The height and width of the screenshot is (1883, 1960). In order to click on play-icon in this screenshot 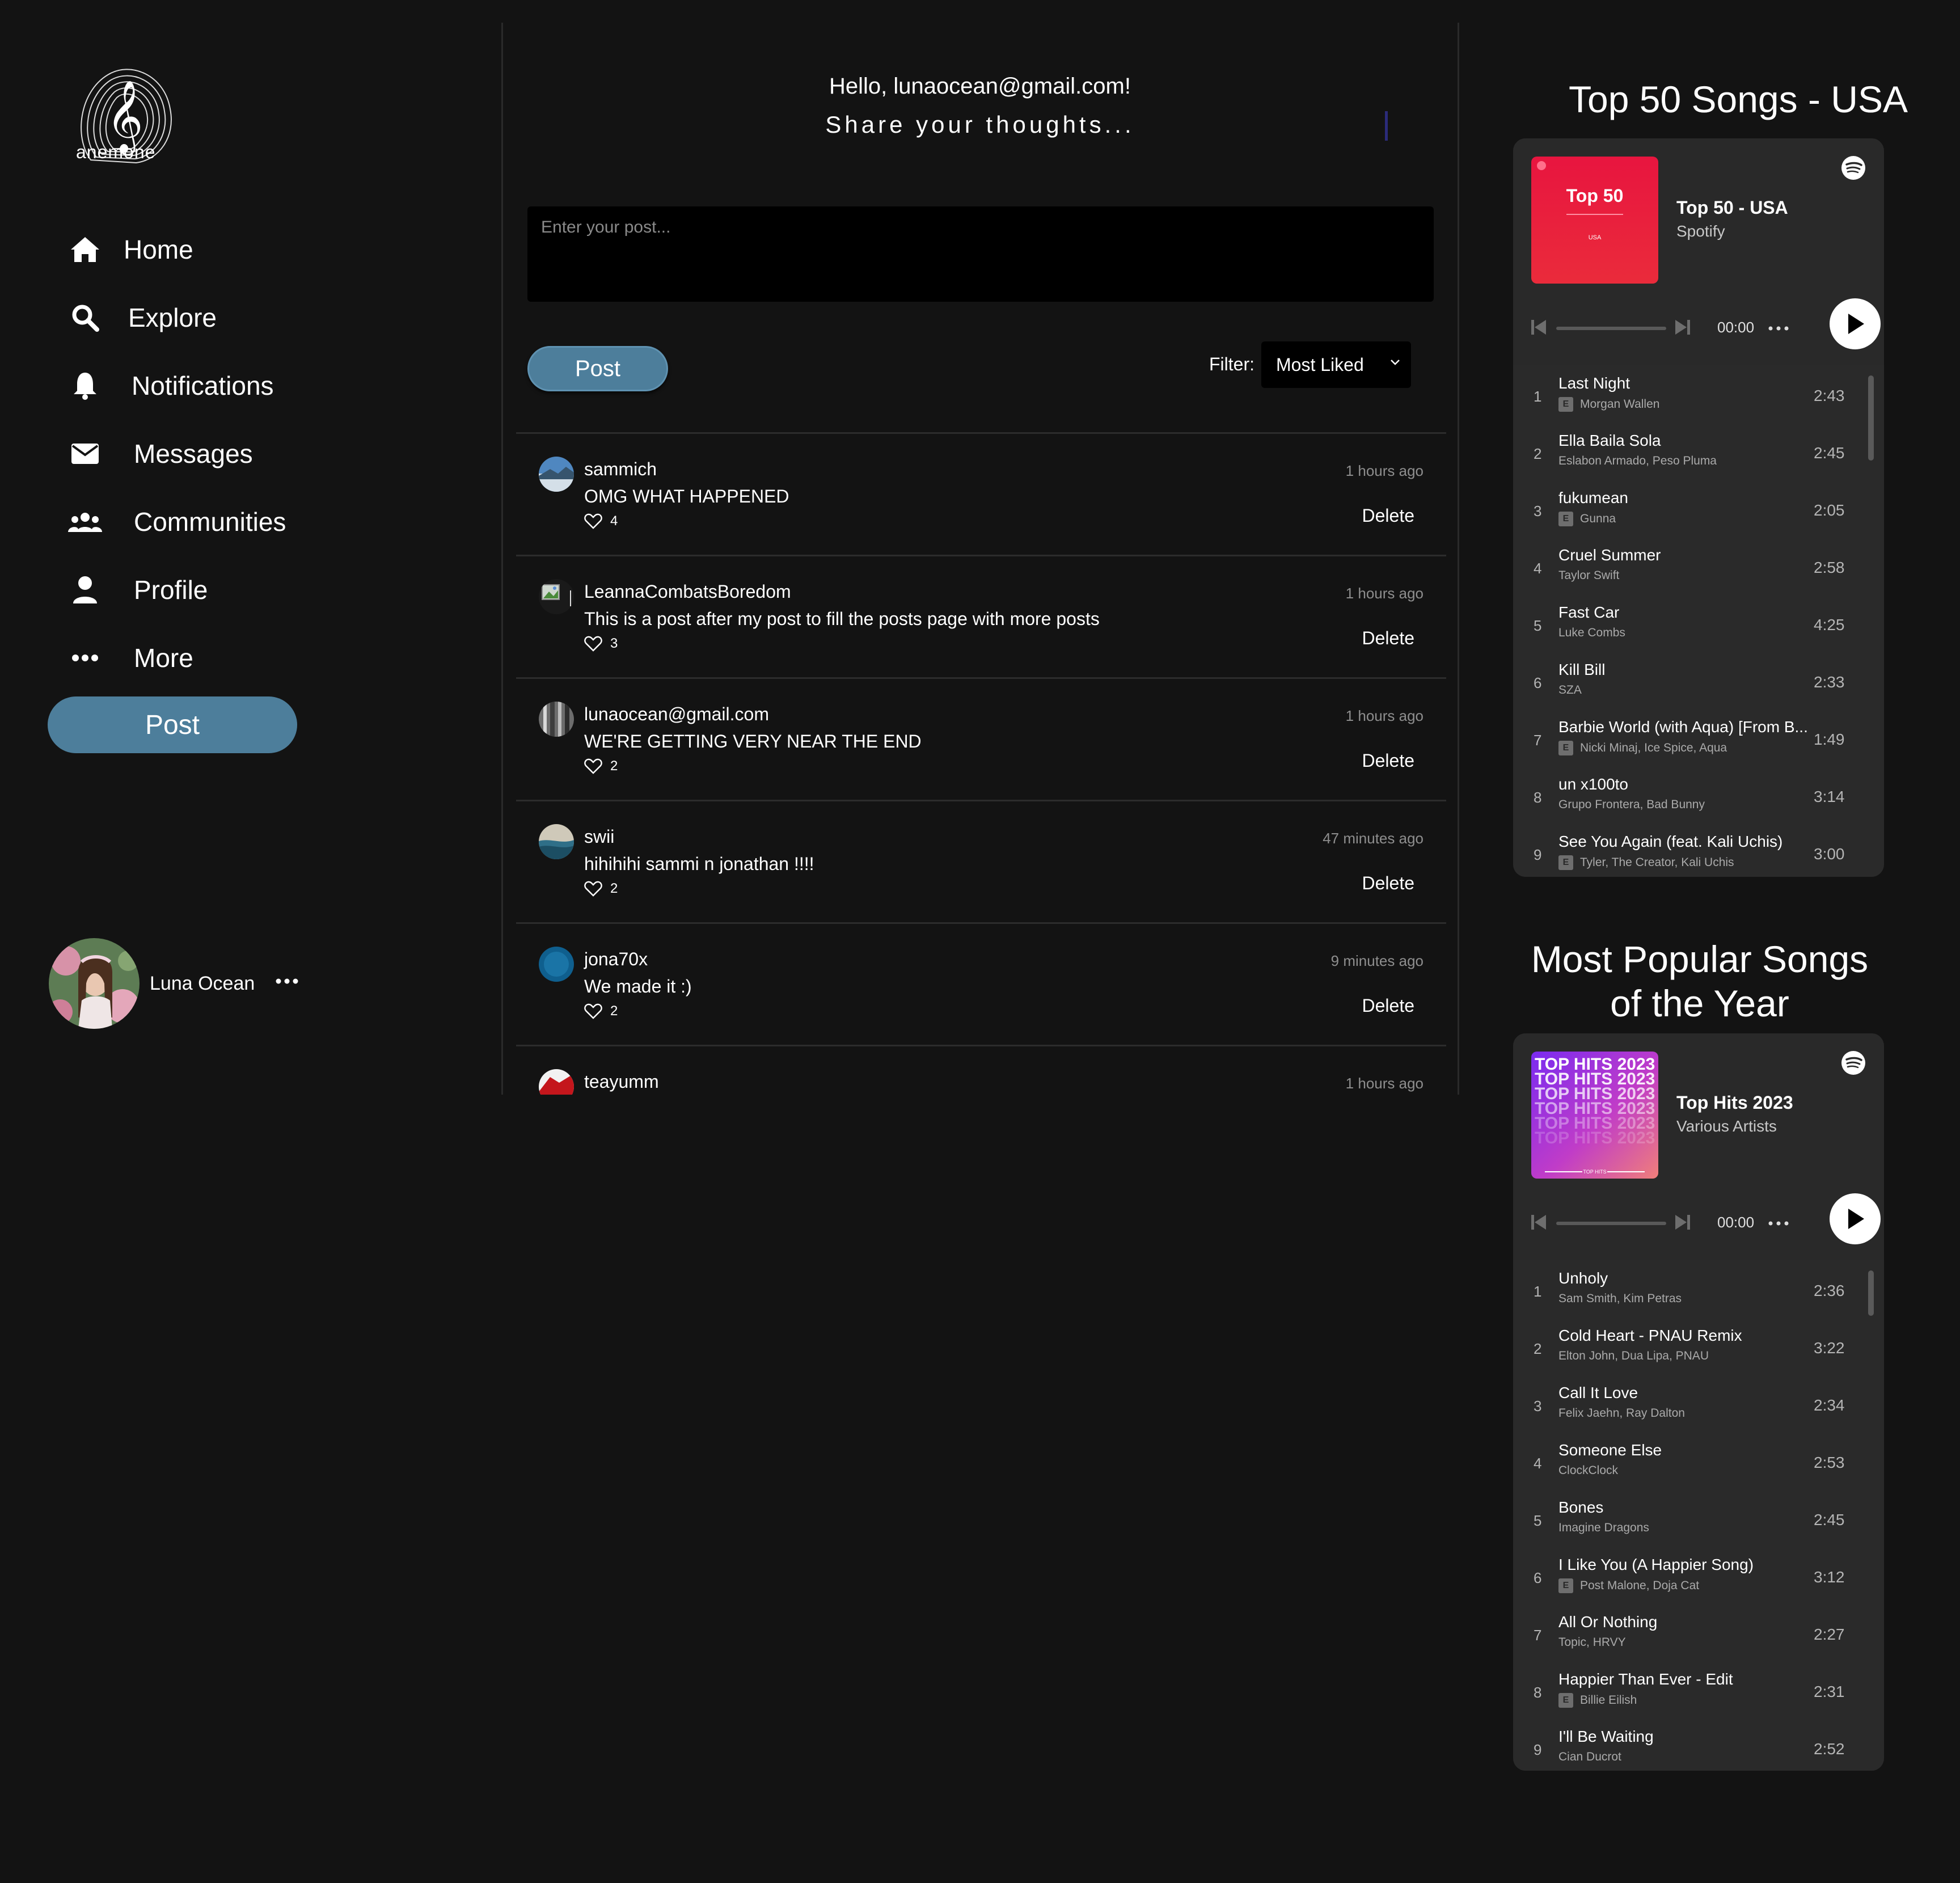, I will do `click(1856, 324)`.